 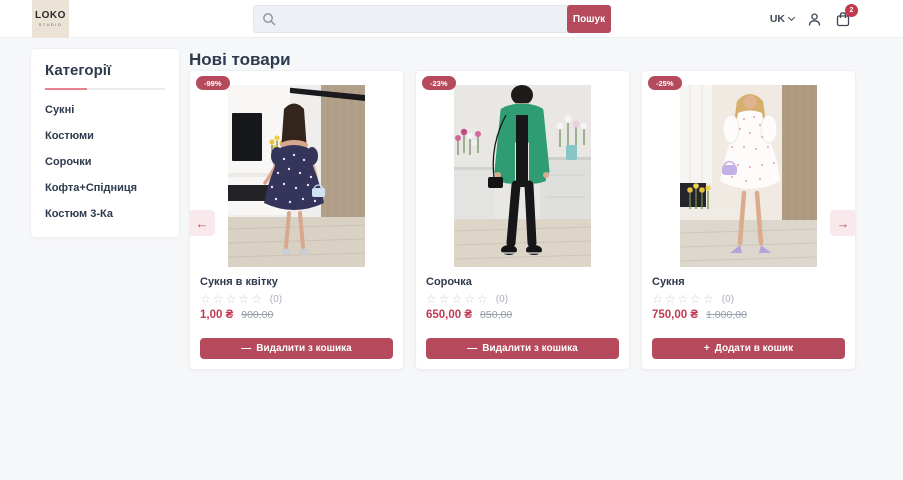 What do you see at coordinates (105, 214) in the screenshot?
I see `sidebar-item-suit-3: Костюм 3-Ка` at bounding box center [105, 214].